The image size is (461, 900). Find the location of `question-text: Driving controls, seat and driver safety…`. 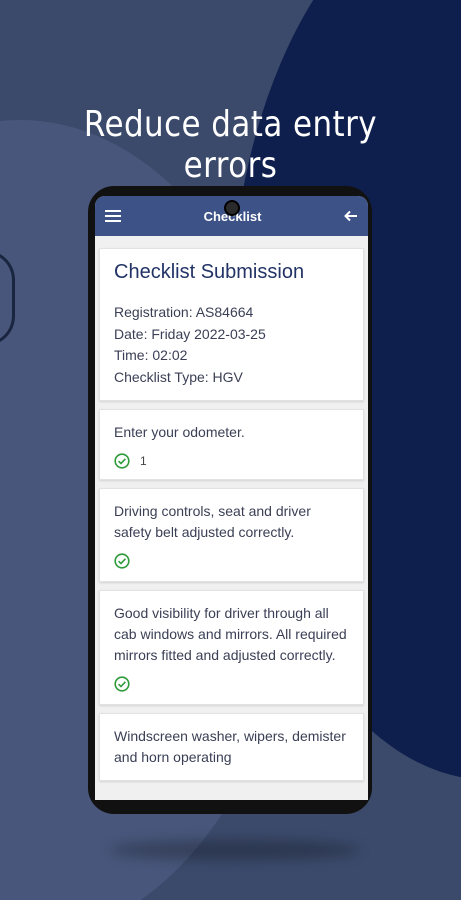

question-text: Driving controls, seat and driver safety… is located at coordinates (212, 521).